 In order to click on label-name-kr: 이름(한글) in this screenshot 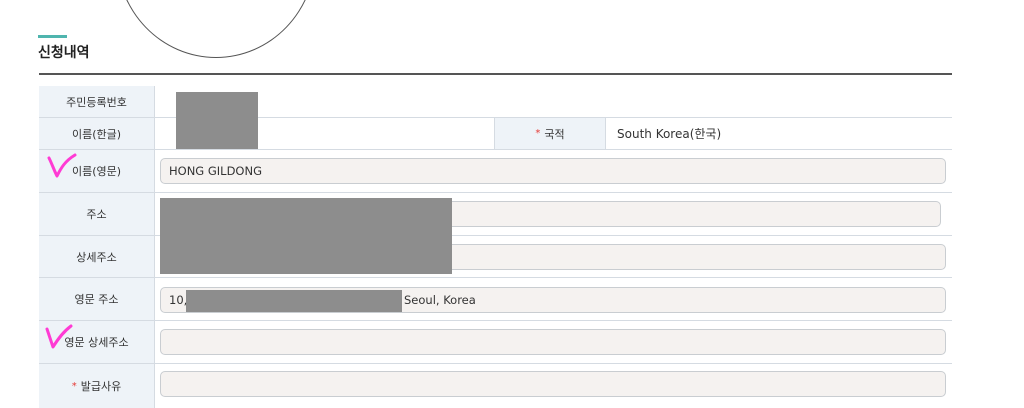, I will do `click(97, 133)`.